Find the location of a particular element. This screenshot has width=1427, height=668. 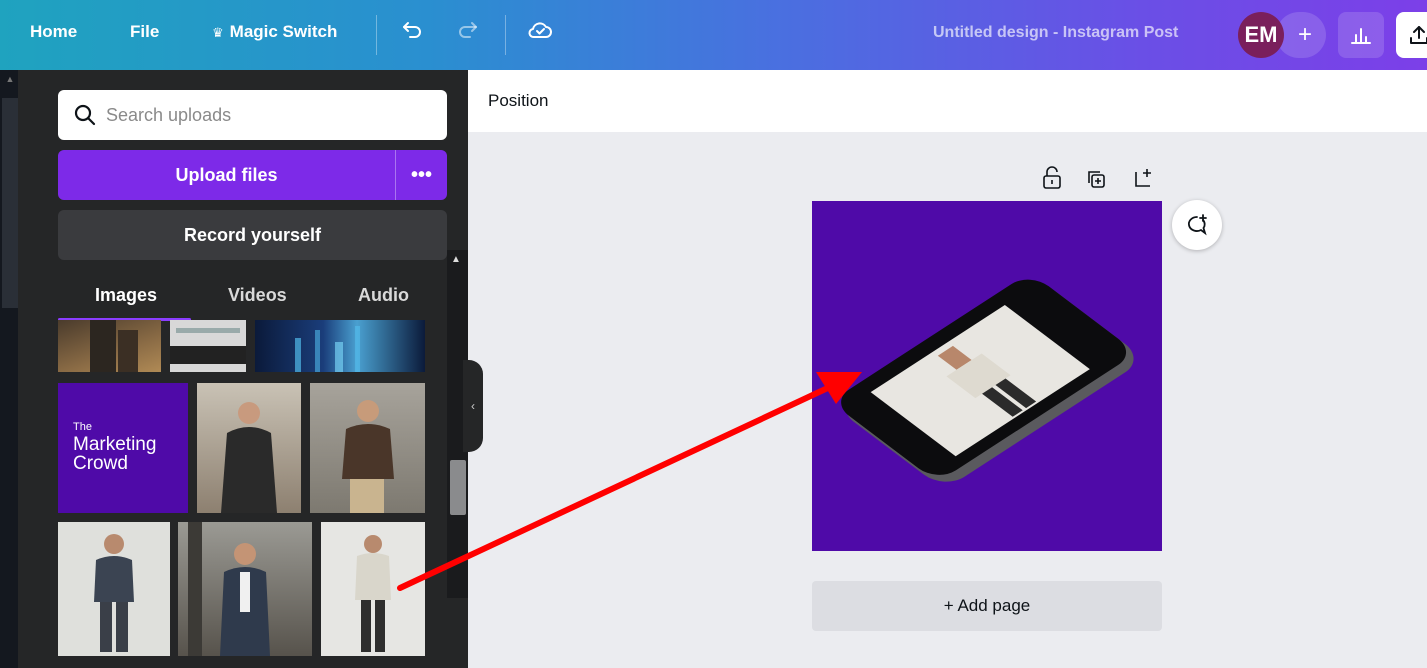

share-button is located at coordinates (1411, 35).